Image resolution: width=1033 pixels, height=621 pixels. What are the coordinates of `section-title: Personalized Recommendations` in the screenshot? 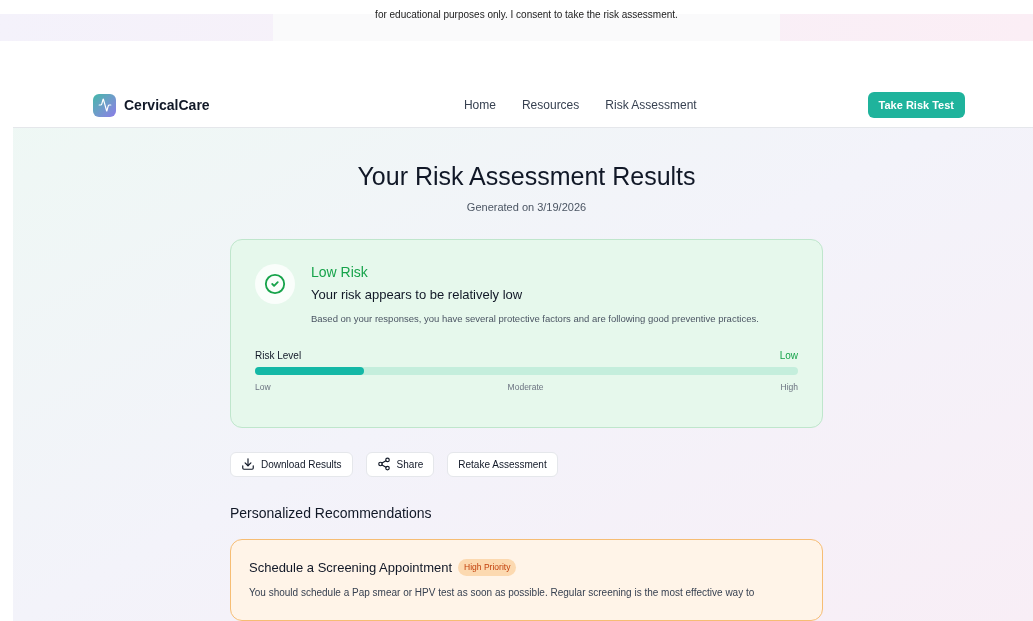 It's located at (331, 513).